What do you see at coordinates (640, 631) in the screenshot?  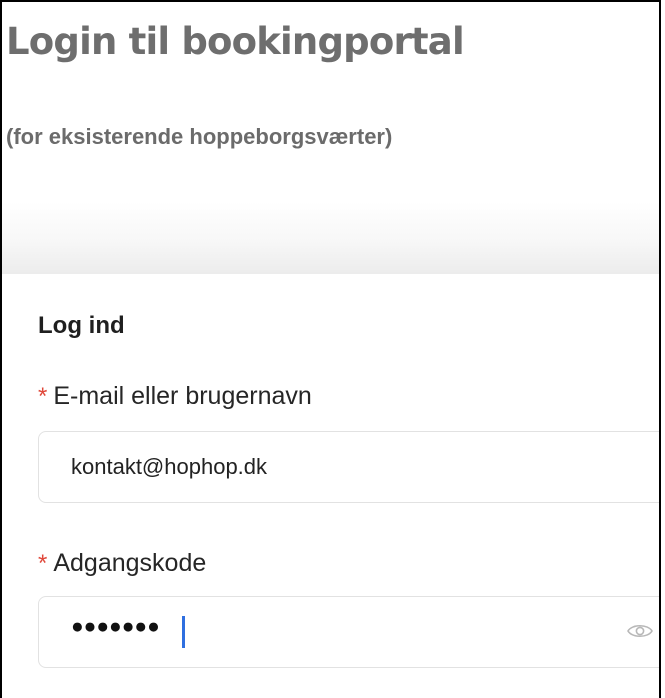 I see `eye-icon` at bounding box center [640, 631].